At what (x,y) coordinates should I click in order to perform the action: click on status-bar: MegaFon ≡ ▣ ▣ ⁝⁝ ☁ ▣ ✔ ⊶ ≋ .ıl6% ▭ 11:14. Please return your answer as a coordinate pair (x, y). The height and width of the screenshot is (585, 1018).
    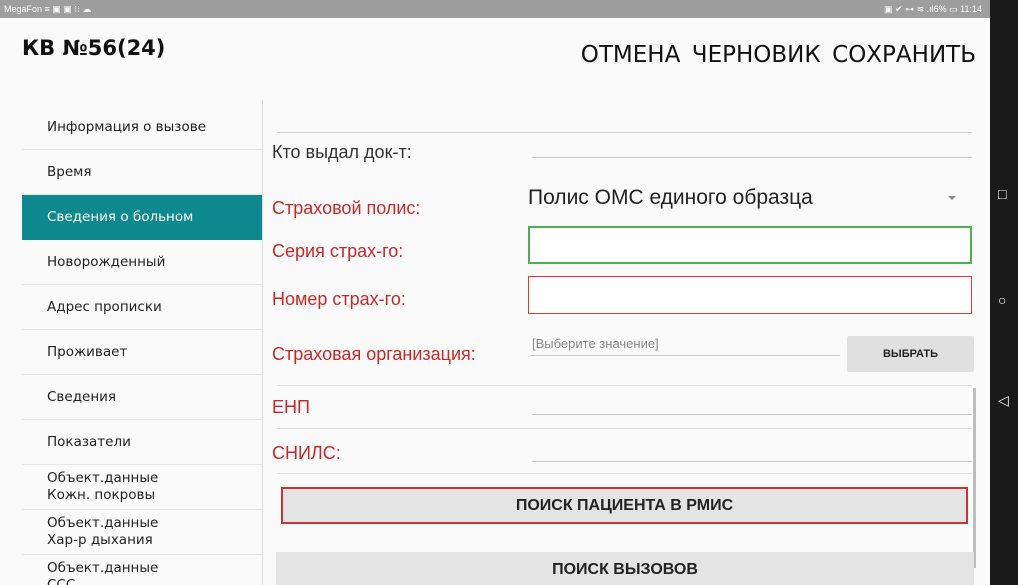
    Looking at the image, I should click on (495, 9).